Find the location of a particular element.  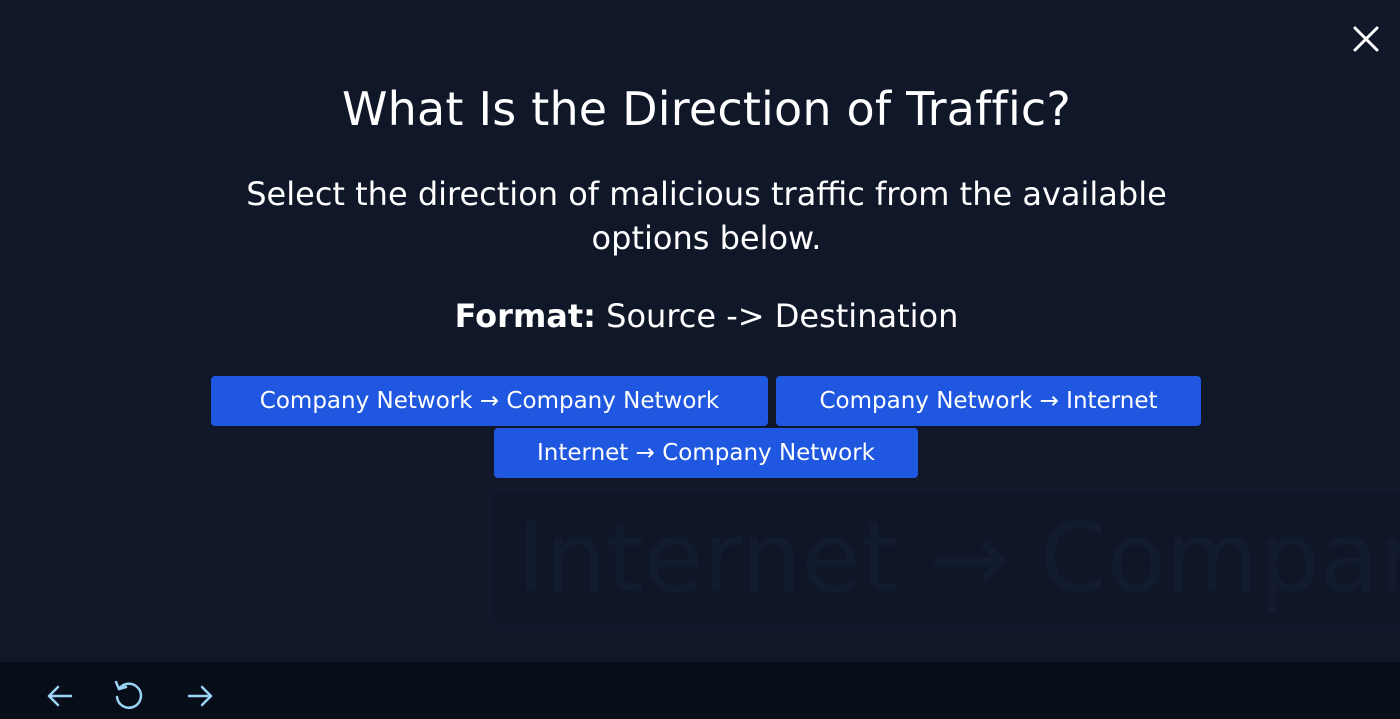

option-button-internet-to-company: Internet → Company Network is located at coordinates (706, 453).